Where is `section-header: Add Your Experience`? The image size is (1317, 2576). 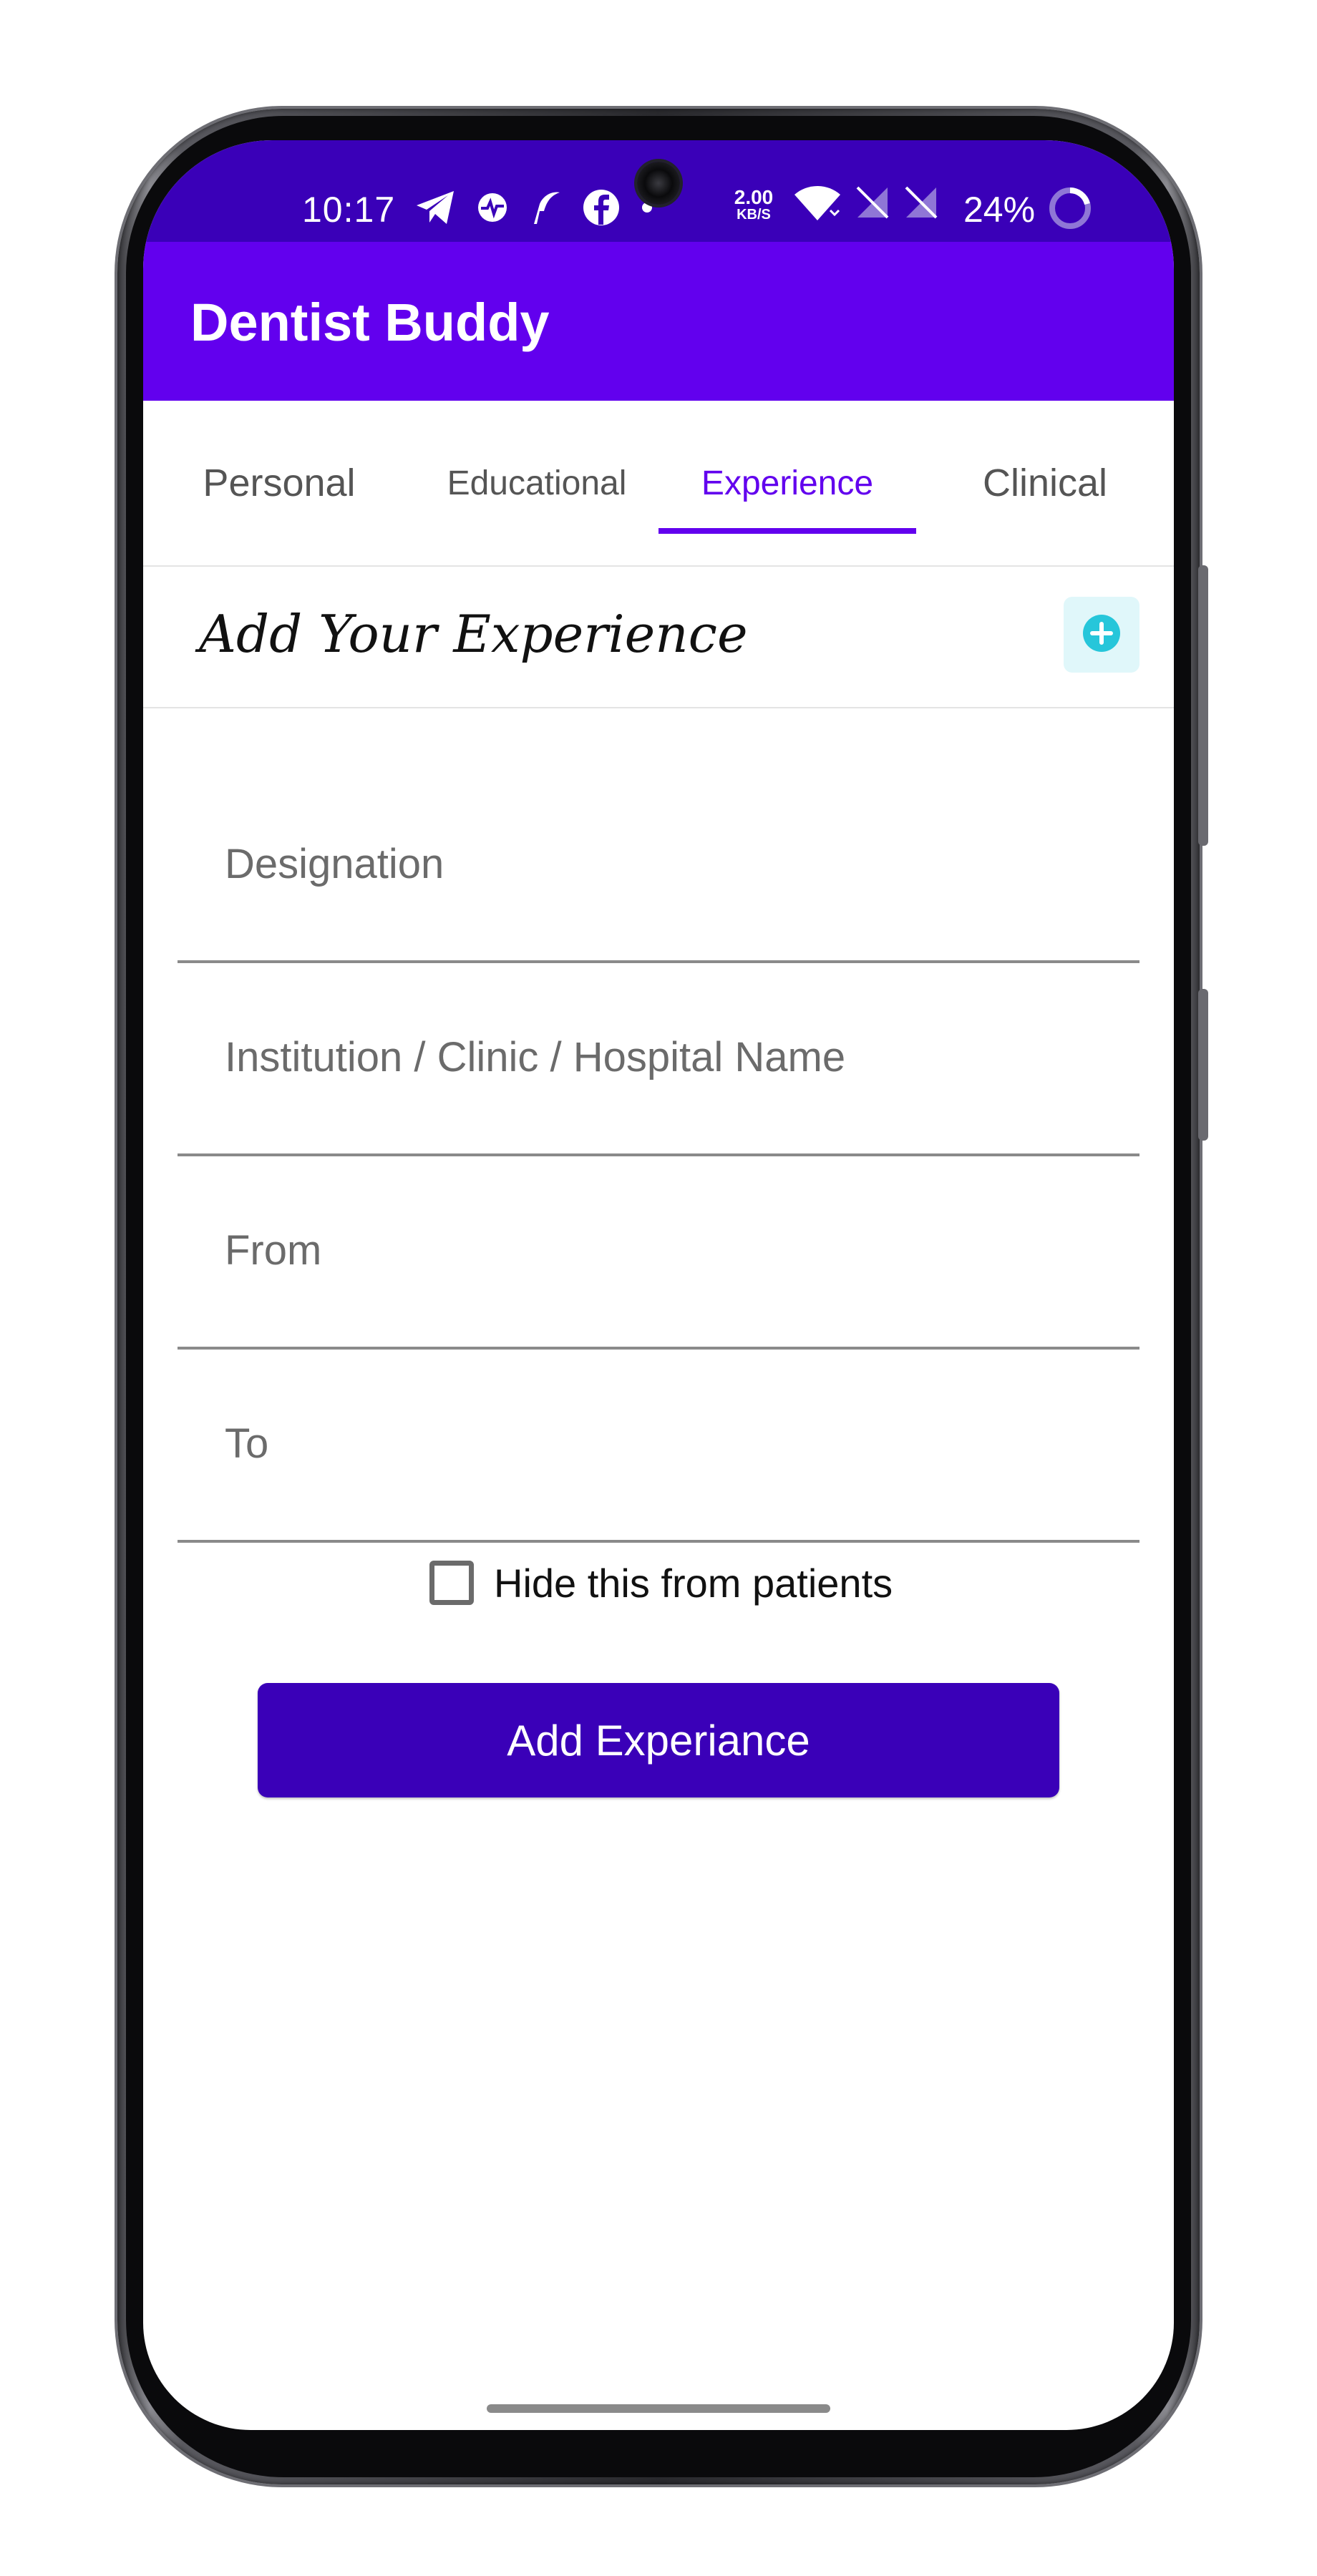 section-header: Add Your Experience is located at coordinates (658, 637).